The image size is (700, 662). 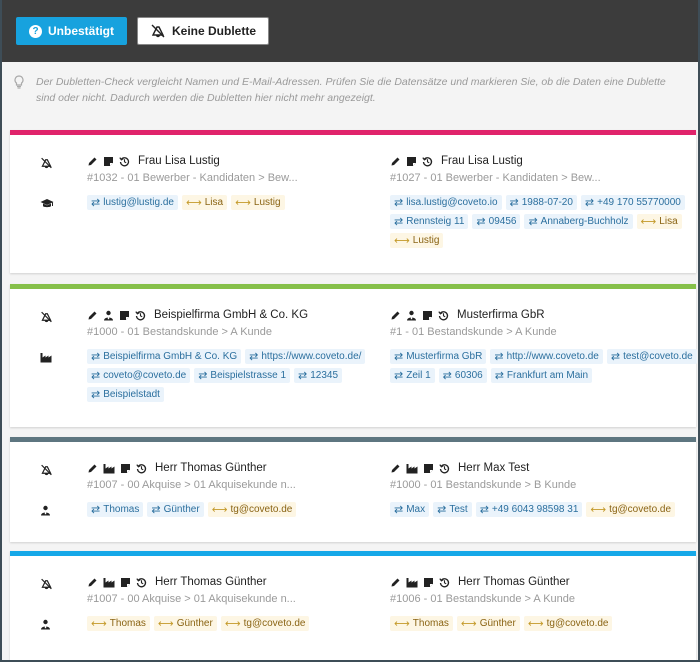 I want to click on no-duplicate-button: Keine Dublette, so click(x=203, y=31).